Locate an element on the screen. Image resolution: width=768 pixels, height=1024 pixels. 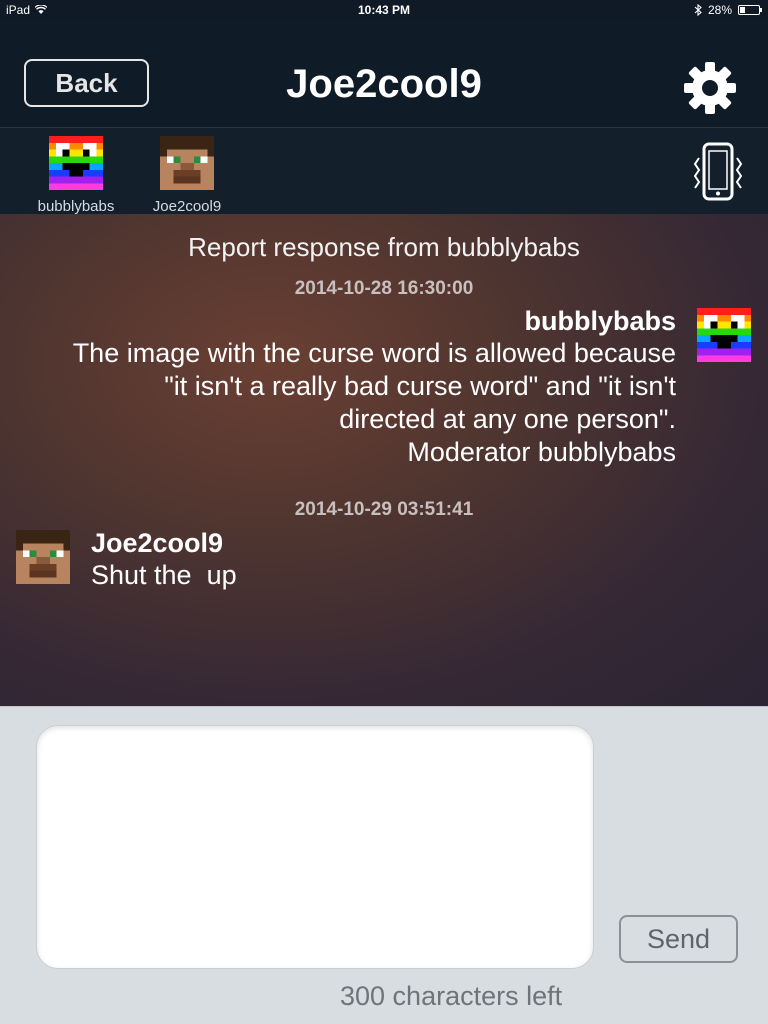
gear-icon is located at coordinates (710, 88).